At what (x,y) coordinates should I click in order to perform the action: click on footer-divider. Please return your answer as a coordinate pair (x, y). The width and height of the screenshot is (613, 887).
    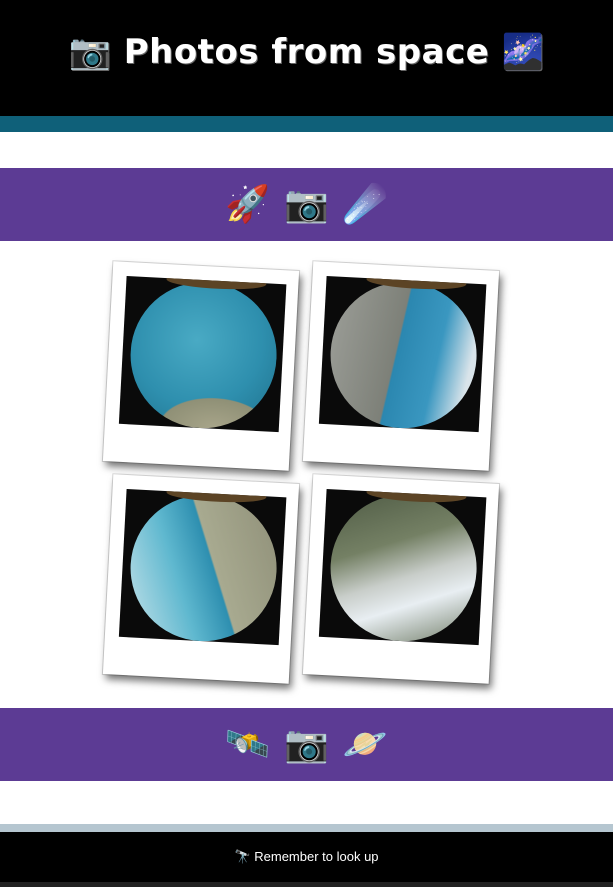
    Looking at the image, I should click on (306, 828).